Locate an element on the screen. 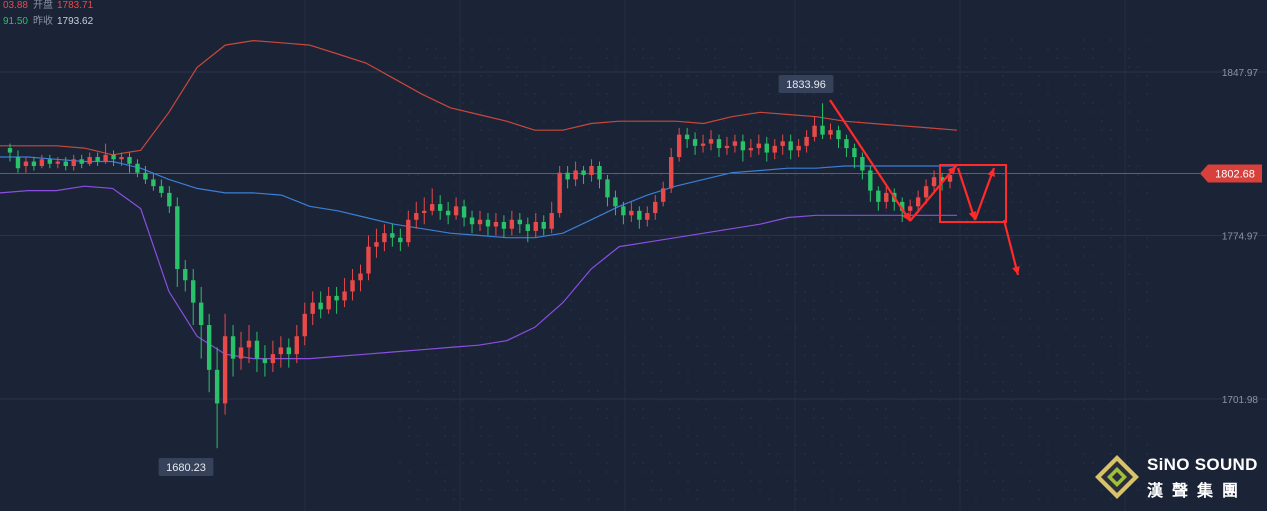 The width and height of the screenshot is (1267, 511). y-tick-label: 1774.97 is located at coordinates (1240, 237).